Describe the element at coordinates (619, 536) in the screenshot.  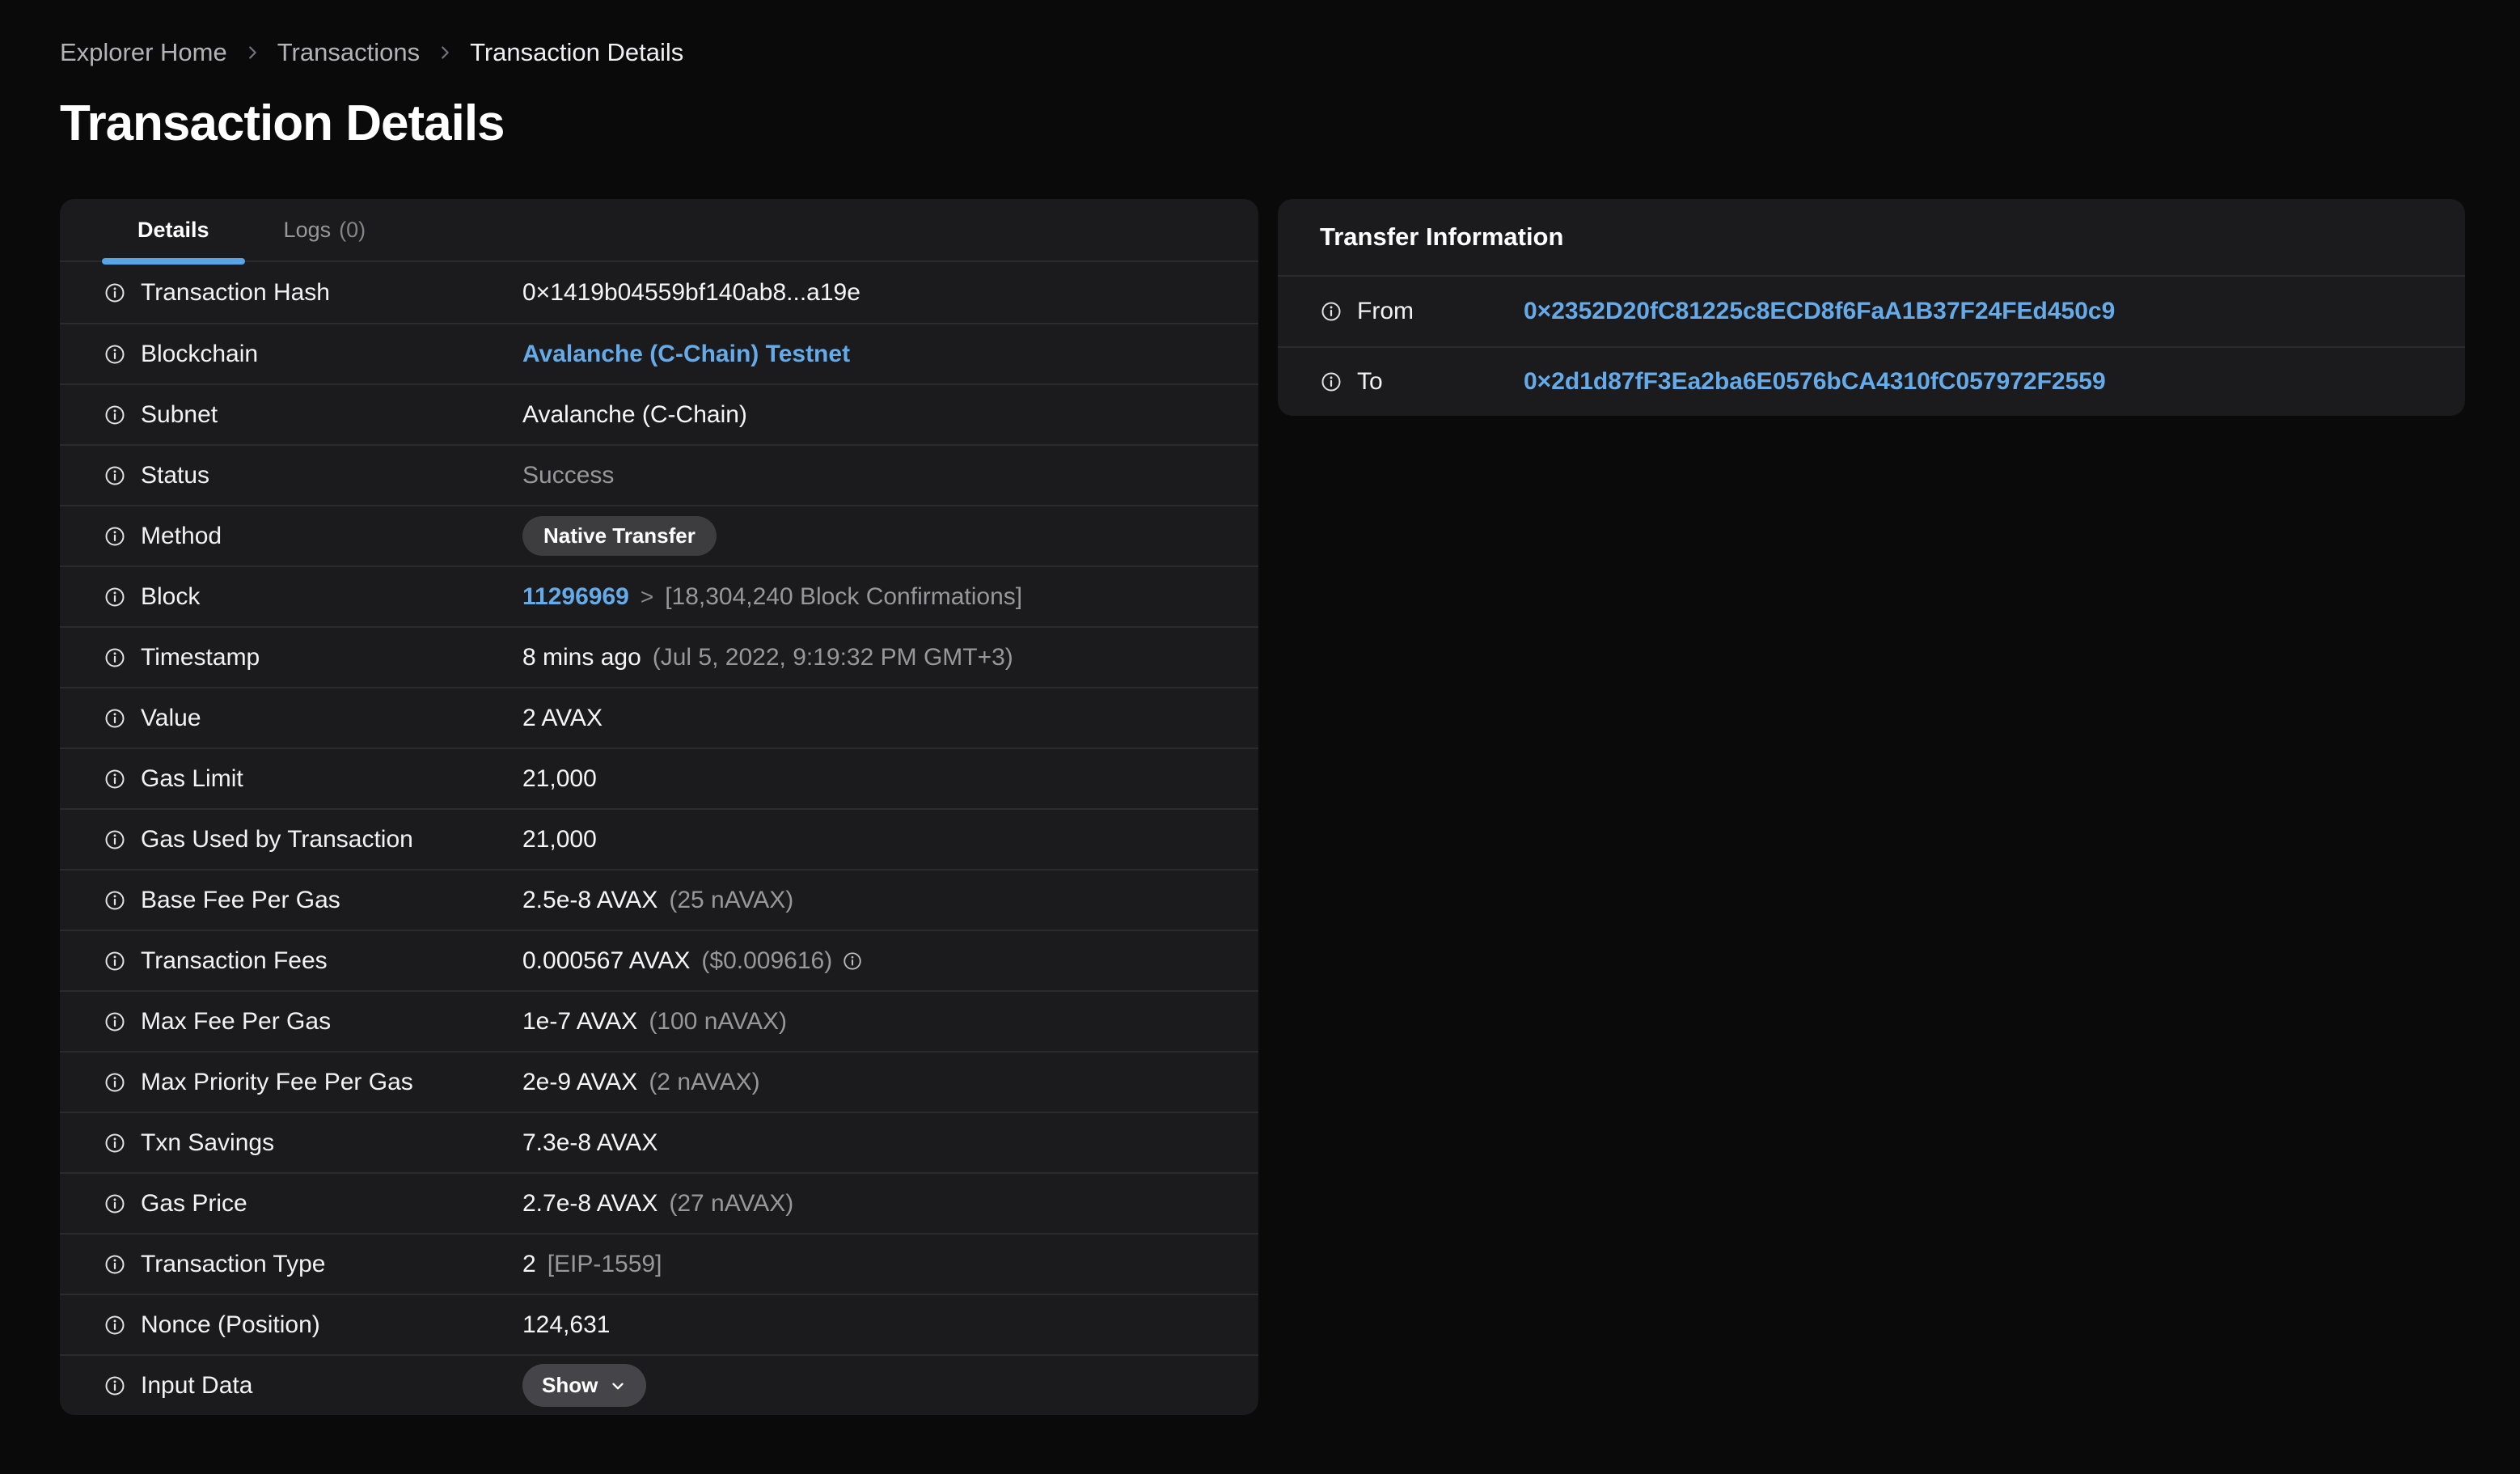
I see `method-badge: Native Transfer` at that location.